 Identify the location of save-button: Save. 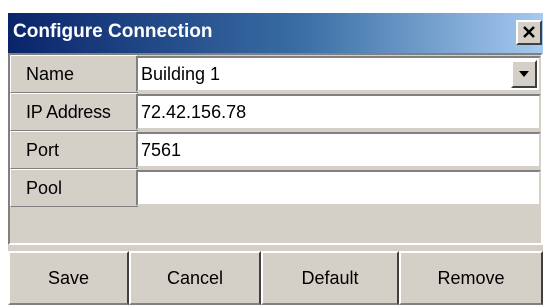
(68, 278).